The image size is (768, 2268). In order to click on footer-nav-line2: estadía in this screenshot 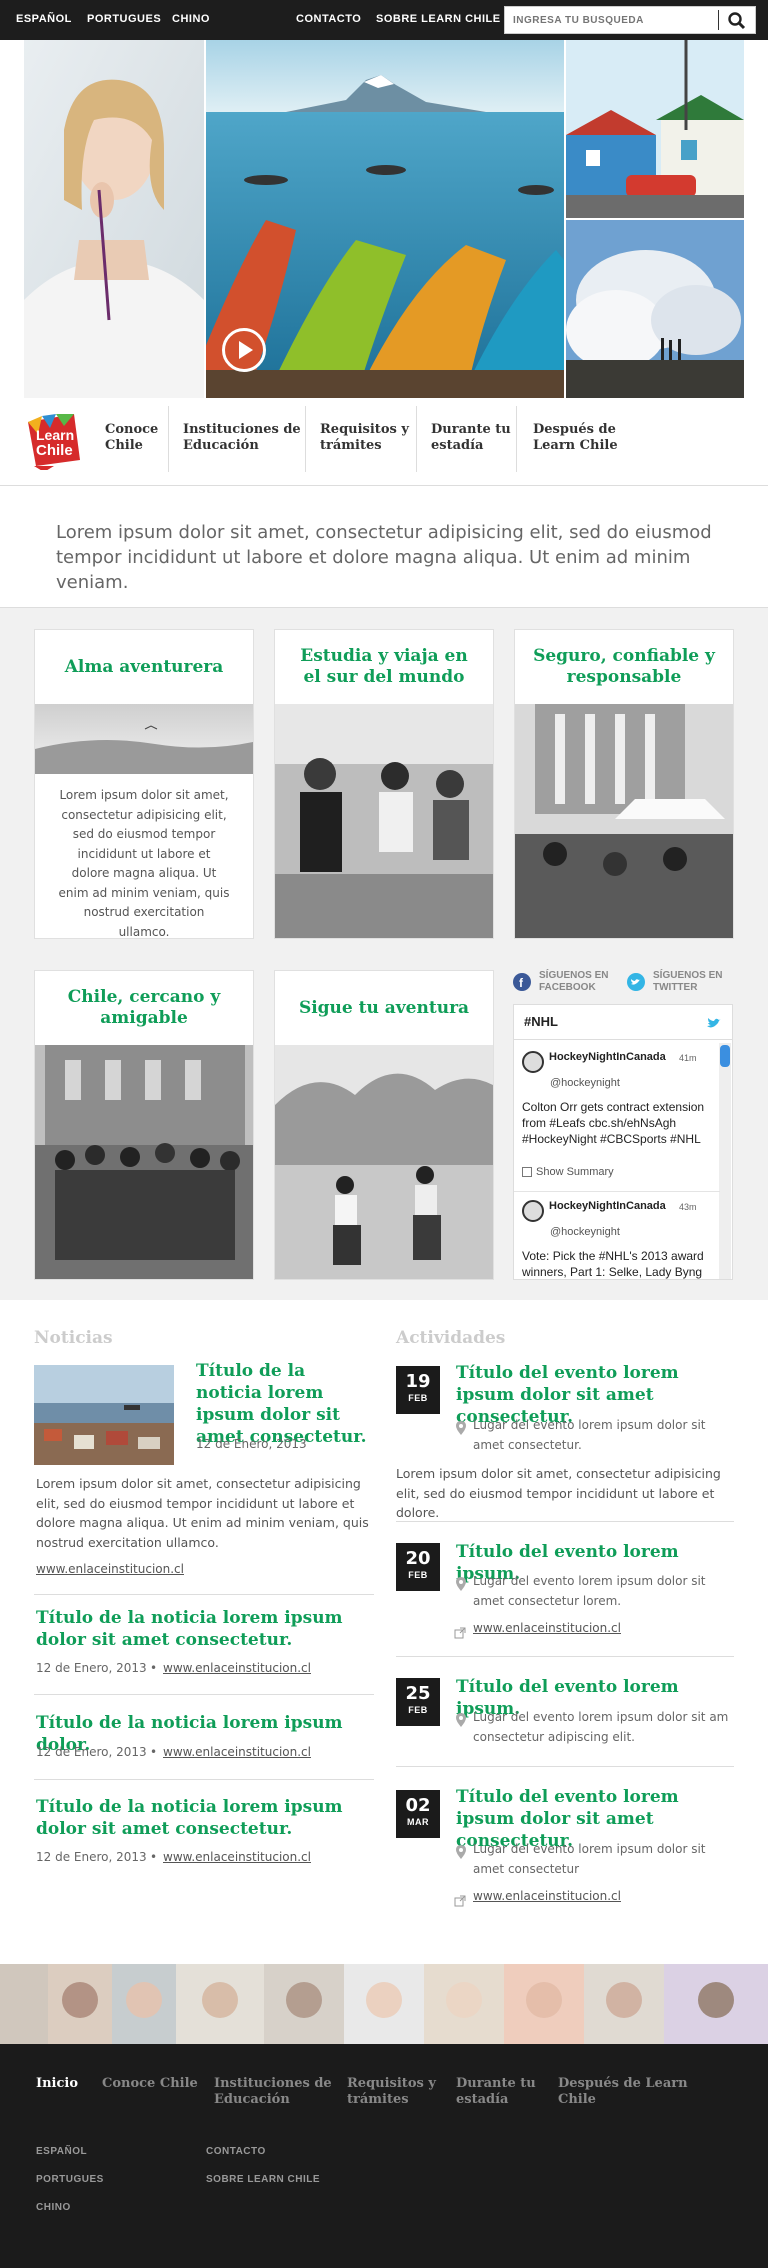, I will do `click(482, 2099)`.